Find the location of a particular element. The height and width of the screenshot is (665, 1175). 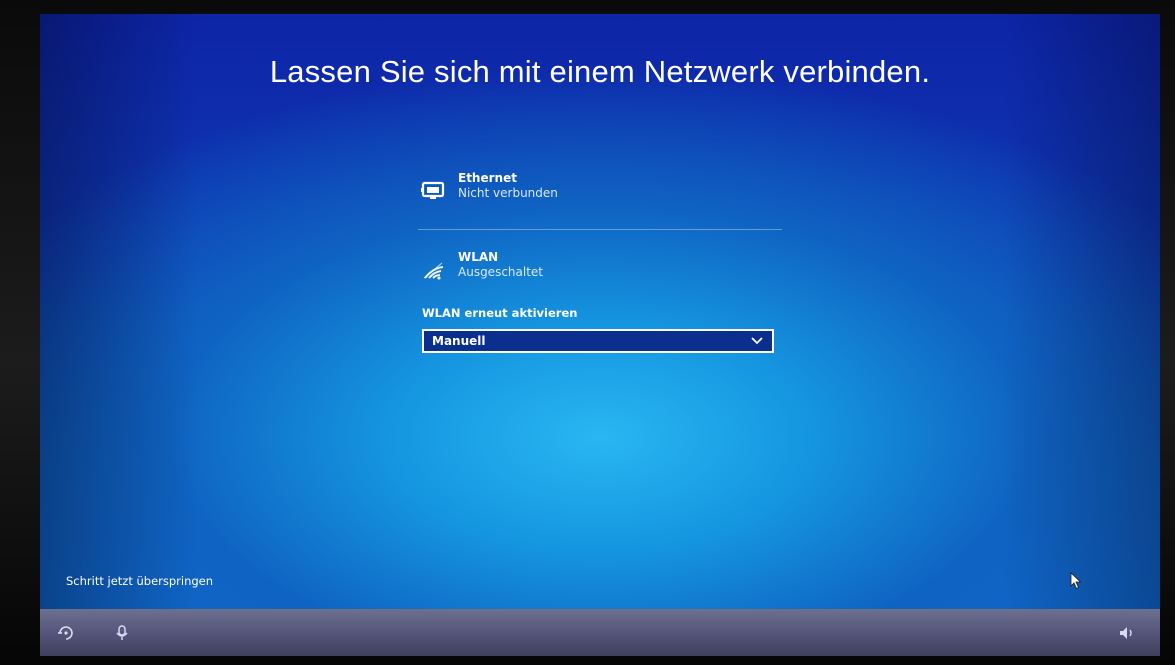

network-status: Nicht verbunden is located at coordinates (508, 193).